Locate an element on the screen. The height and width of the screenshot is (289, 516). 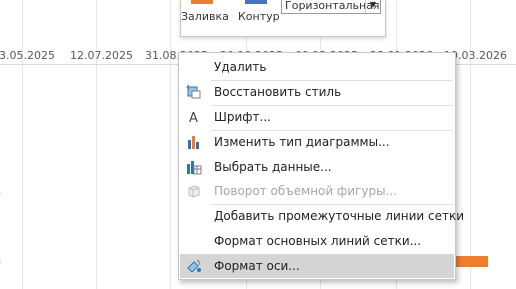
row-label: 3 is located at coordinates (0, 157).